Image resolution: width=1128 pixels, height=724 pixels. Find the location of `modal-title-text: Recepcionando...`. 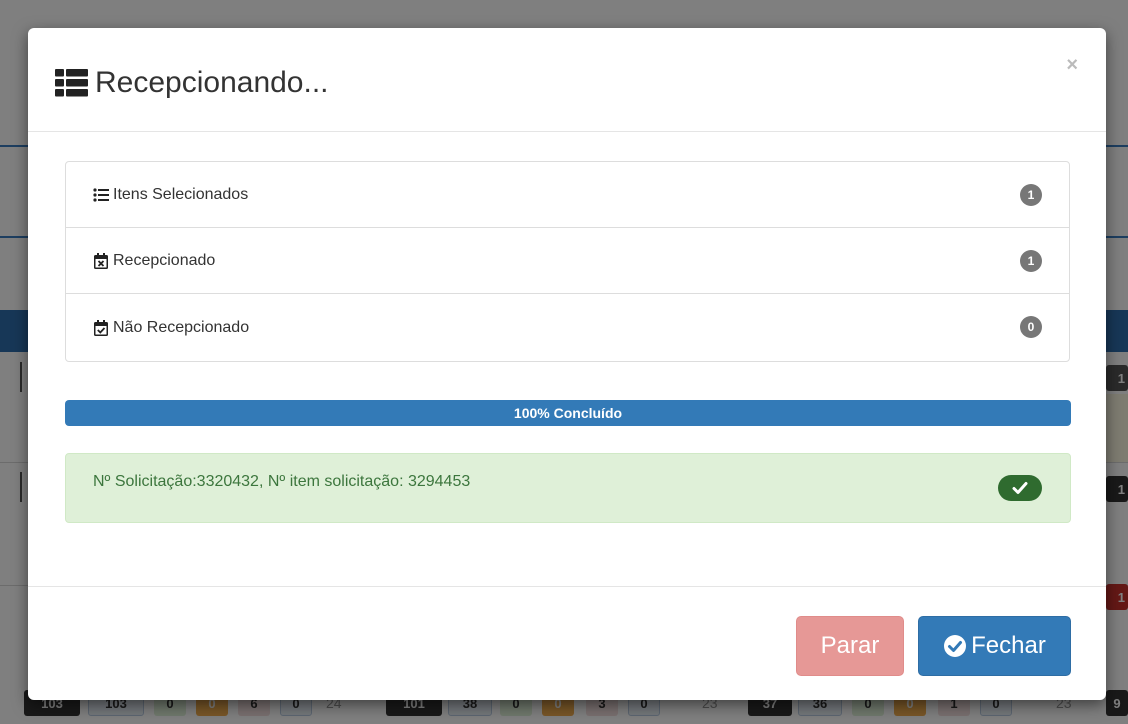

modal-title-text: Recepcionando... is located at coordinates (212, 82).